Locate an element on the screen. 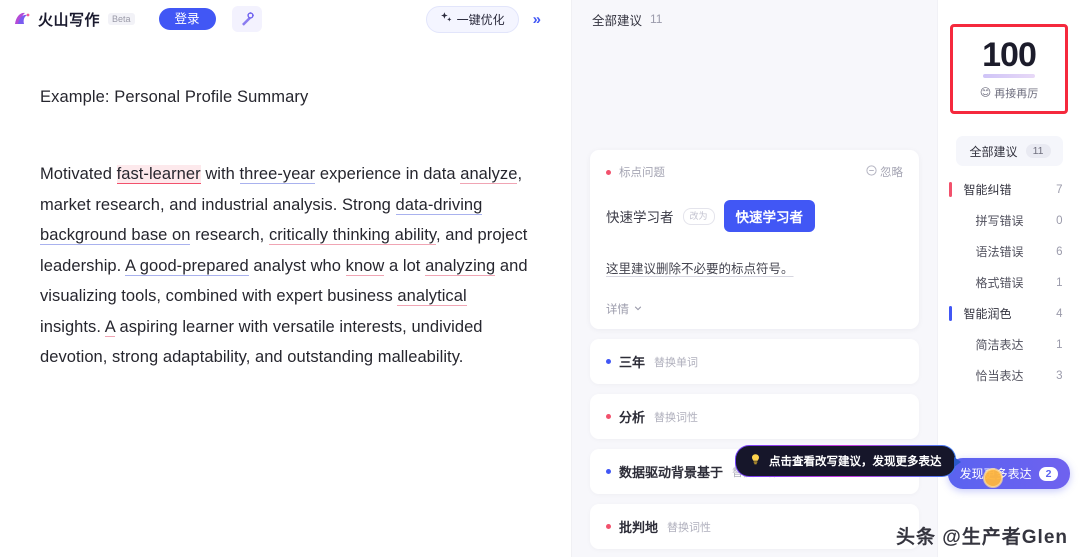  lightbulb-icon is located at coordinates (755, 461).